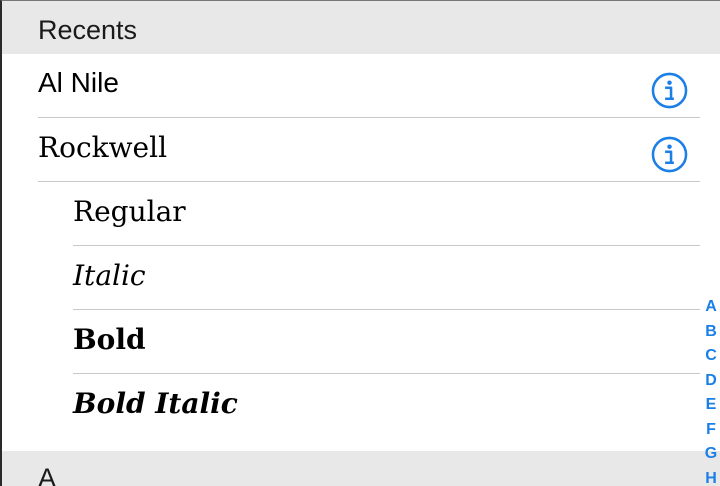  I want to click on list-item-style-bold-italic: Bold Italic, so click(361, 406).